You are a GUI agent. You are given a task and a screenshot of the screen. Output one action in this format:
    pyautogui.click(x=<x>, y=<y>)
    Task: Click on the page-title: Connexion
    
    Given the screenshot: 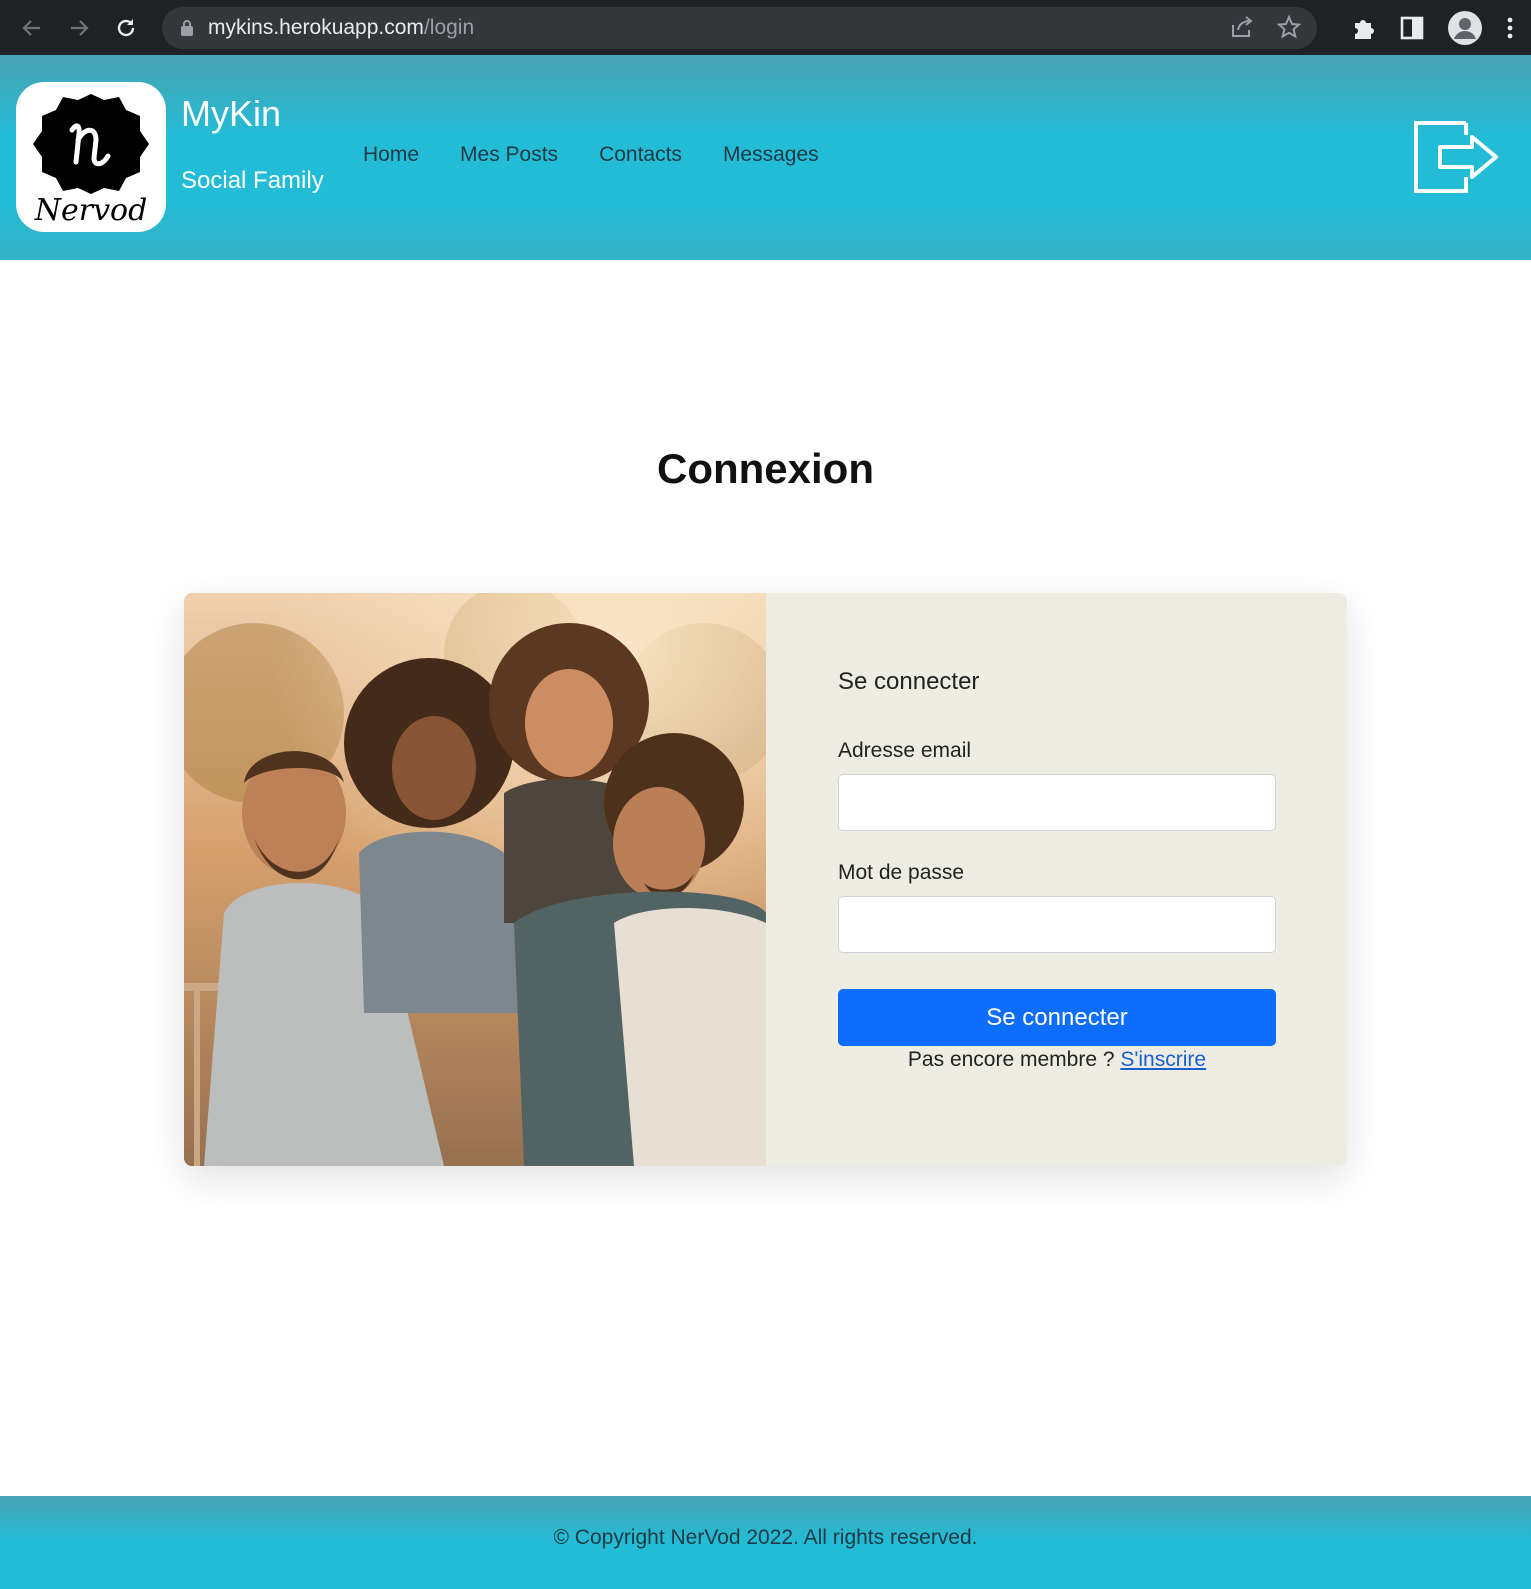 What is the action you would take?
    pyautogui.click(x=765, y=468)
    